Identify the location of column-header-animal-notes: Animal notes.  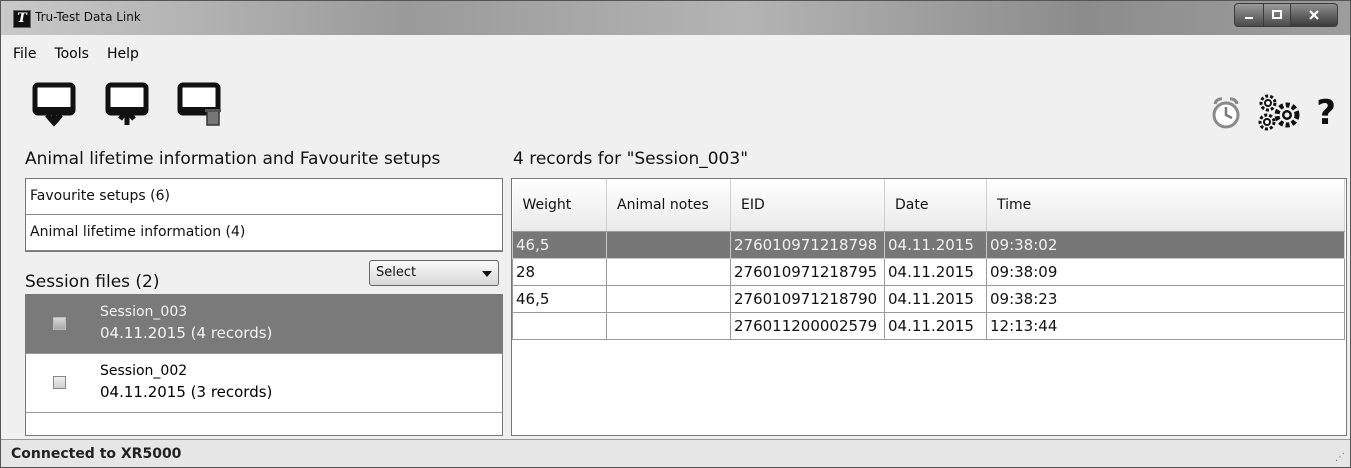
(668, 205).